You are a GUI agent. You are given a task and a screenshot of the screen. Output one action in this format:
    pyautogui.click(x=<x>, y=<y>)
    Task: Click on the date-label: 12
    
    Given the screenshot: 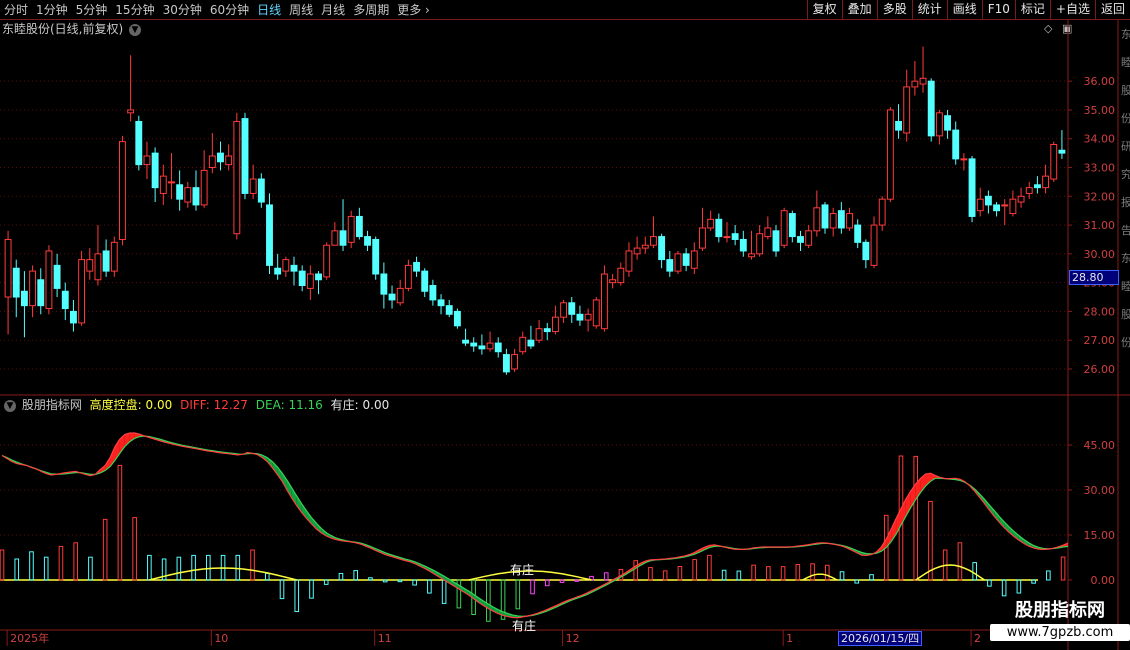 What is the action you would take?
    pyautogui.click(x=573, y=638)
    